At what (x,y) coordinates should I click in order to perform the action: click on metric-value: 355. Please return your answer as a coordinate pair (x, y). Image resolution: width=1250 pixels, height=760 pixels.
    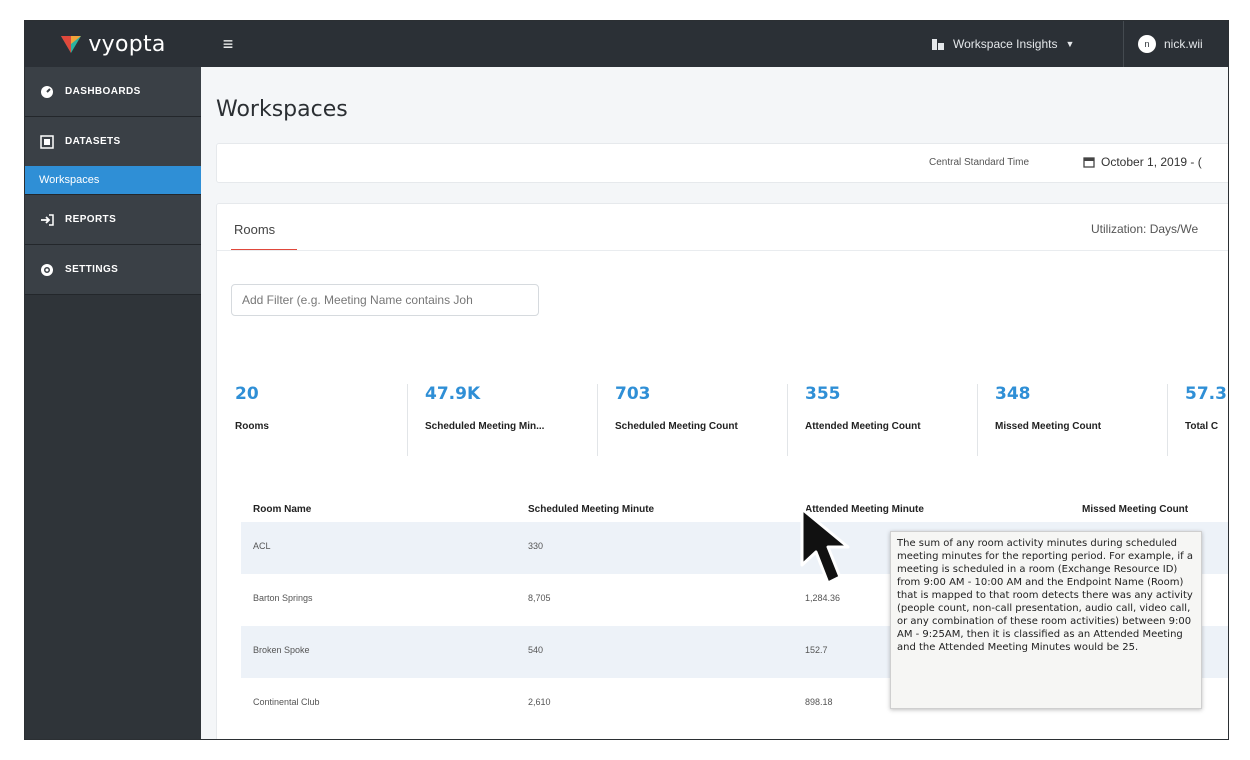
    Looking at the image, I should click on (823, 394).